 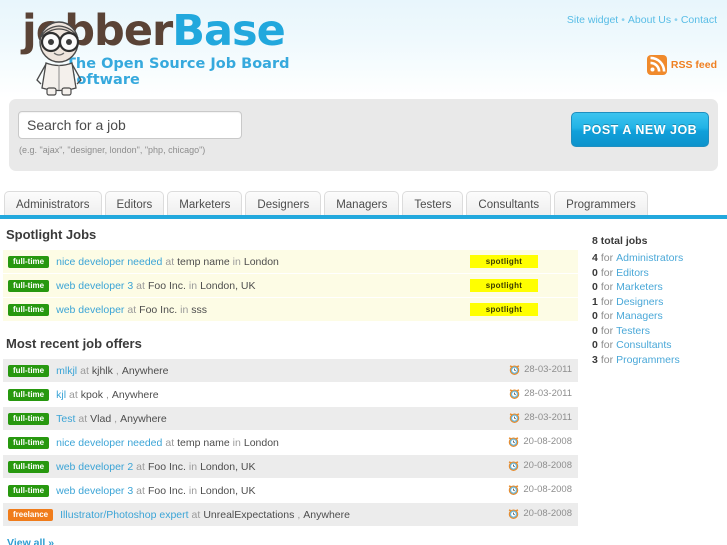 What do you see at coordinates (649, 20) in the screenshot?
I see `nav-about-us: About Us` at bounding box center [649, 20].